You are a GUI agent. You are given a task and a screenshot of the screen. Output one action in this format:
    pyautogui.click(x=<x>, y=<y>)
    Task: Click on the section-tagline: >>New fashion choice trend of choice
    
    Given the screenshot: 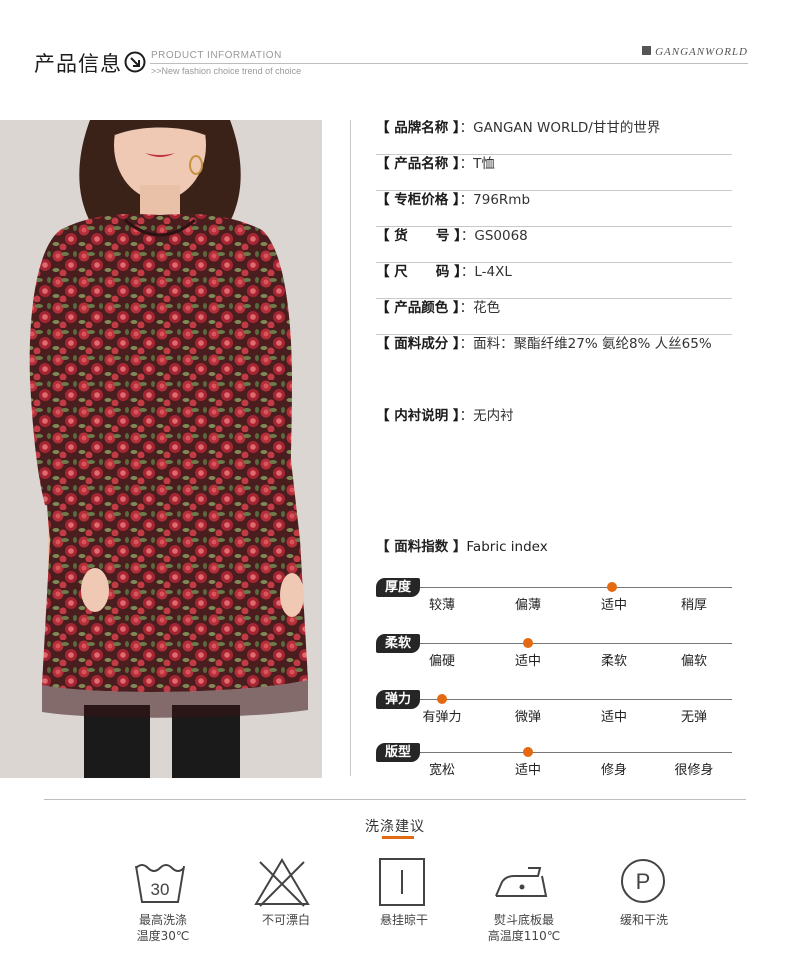 What is the action you would take?
    pyautogui.click(x=226, y=71)
    